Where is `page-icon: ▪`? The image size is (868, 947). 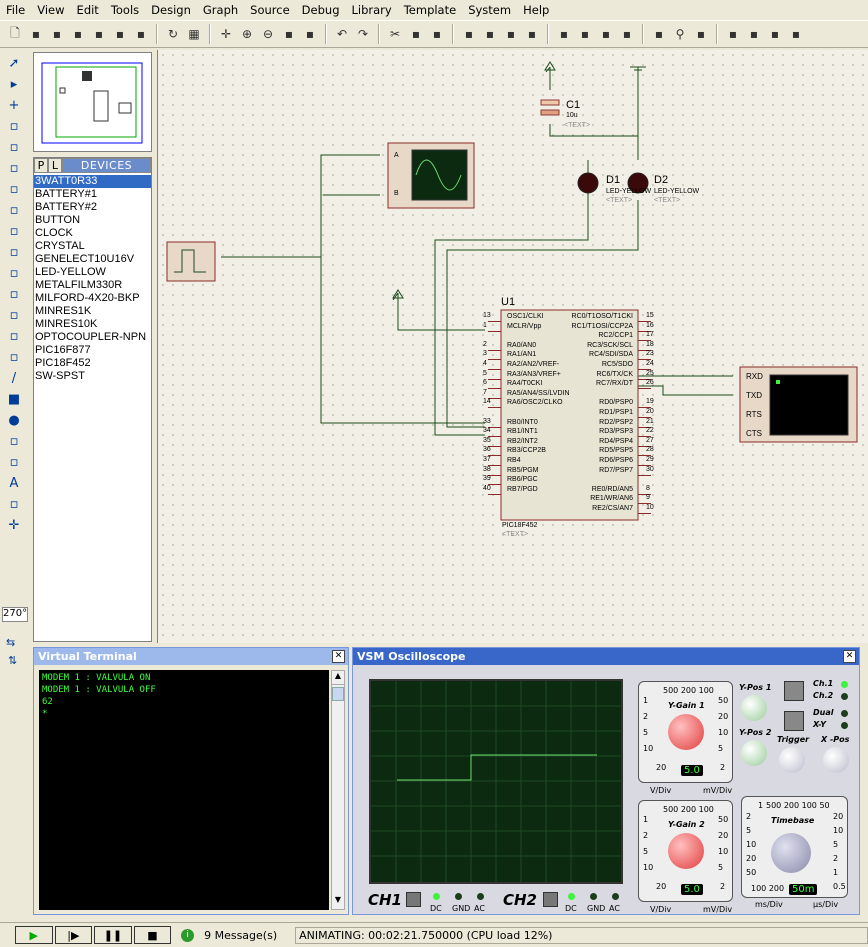 page-icon: ▪ is located at coordinates (141, 34).